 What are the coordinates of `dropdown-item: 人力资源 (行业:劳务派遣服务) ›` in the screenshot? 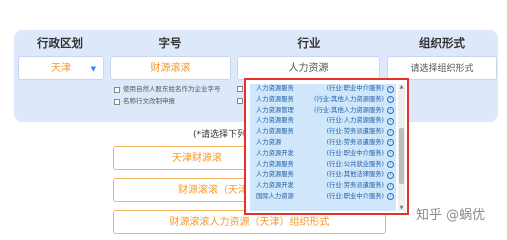 It's located at (323, 143).